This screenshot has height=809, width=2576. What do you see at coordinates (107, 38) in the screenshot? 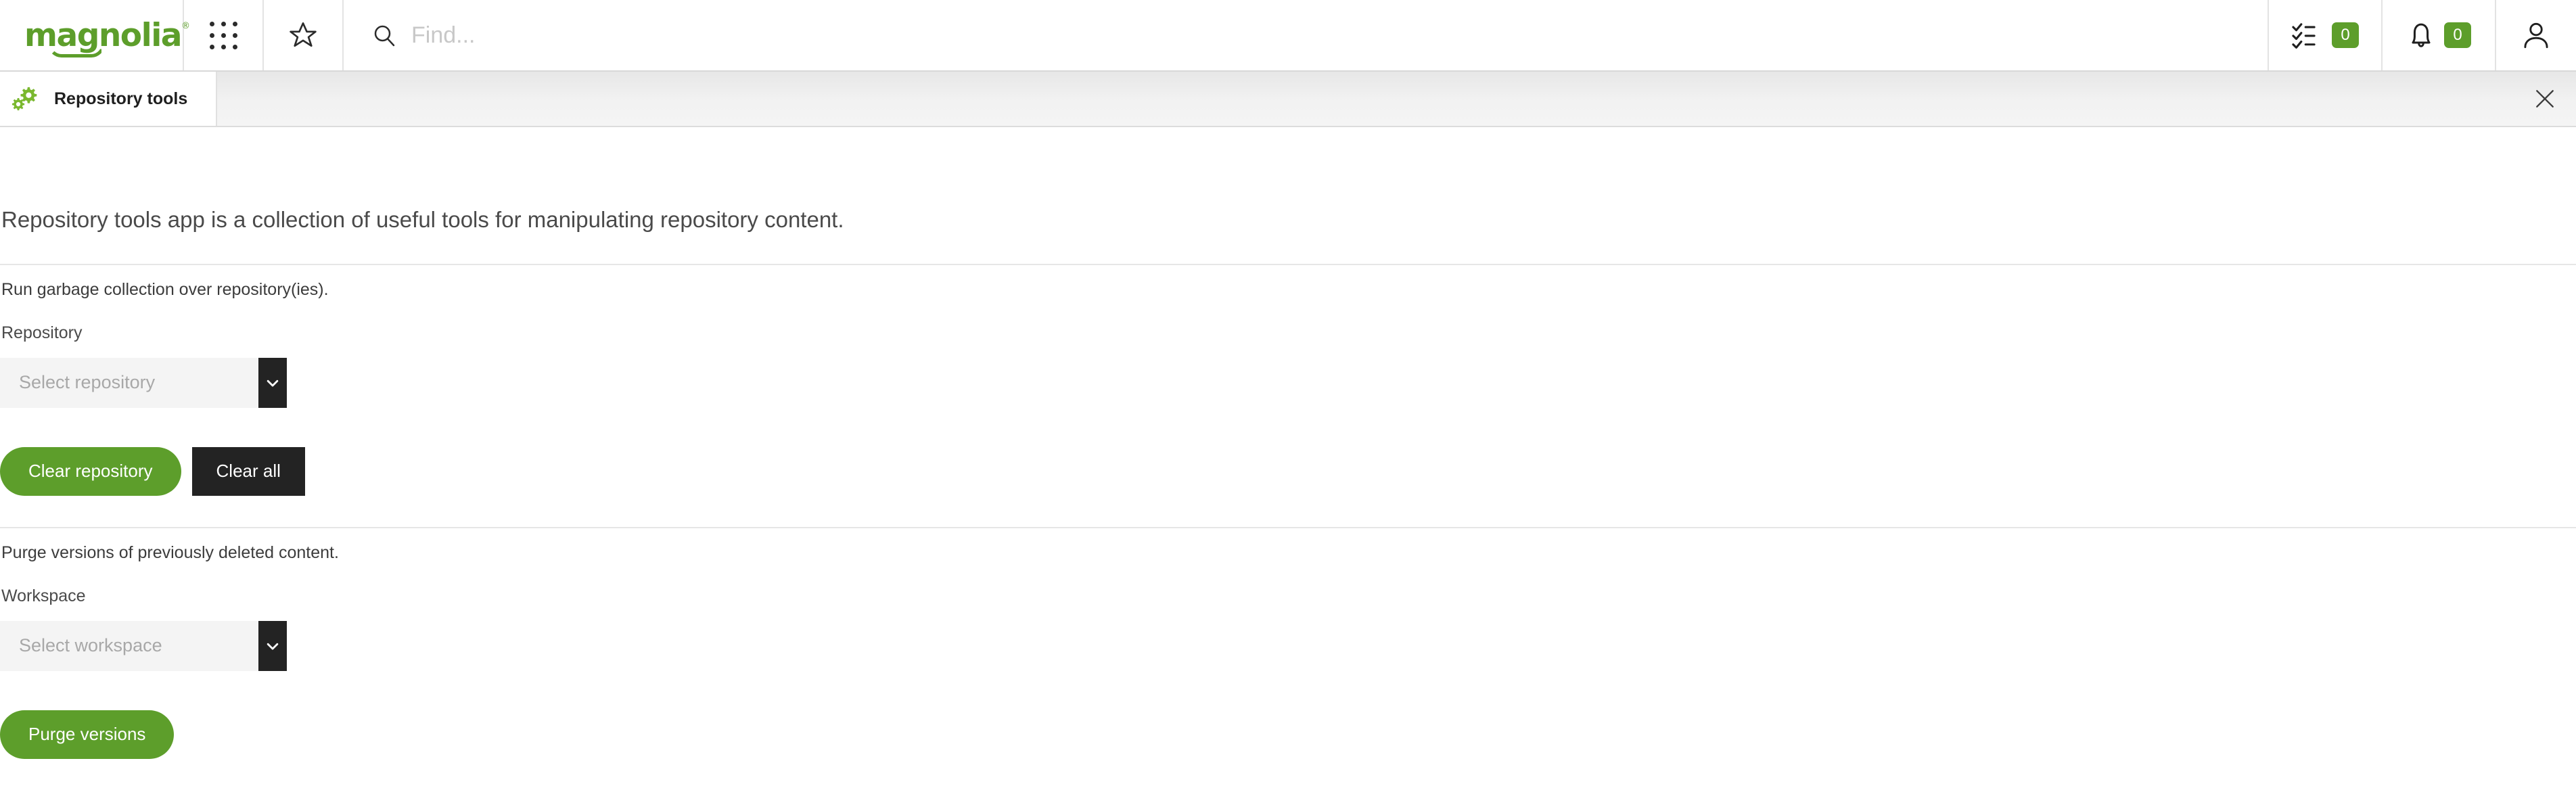
I see `logo-wrap: magnolia ®` at bounding box center [107, 38].